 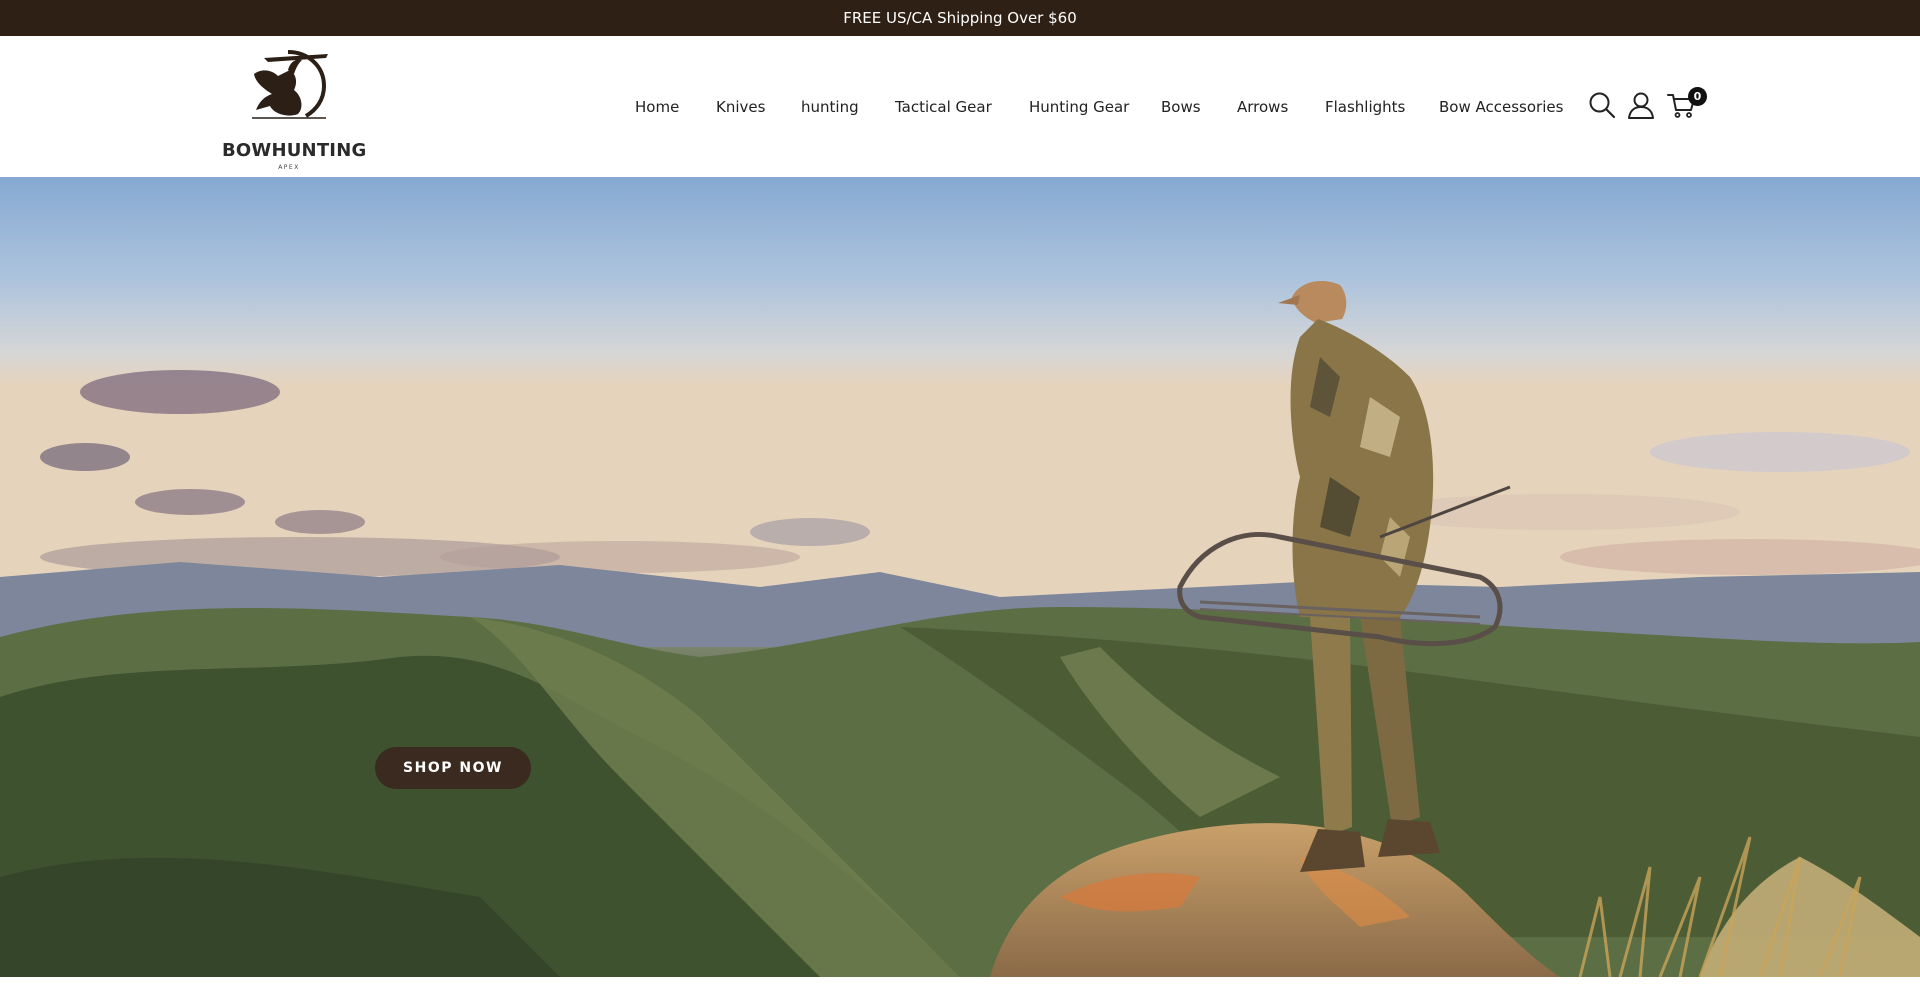 I want to click on nav-item-knives: Knives, so click(x=740, y=107).